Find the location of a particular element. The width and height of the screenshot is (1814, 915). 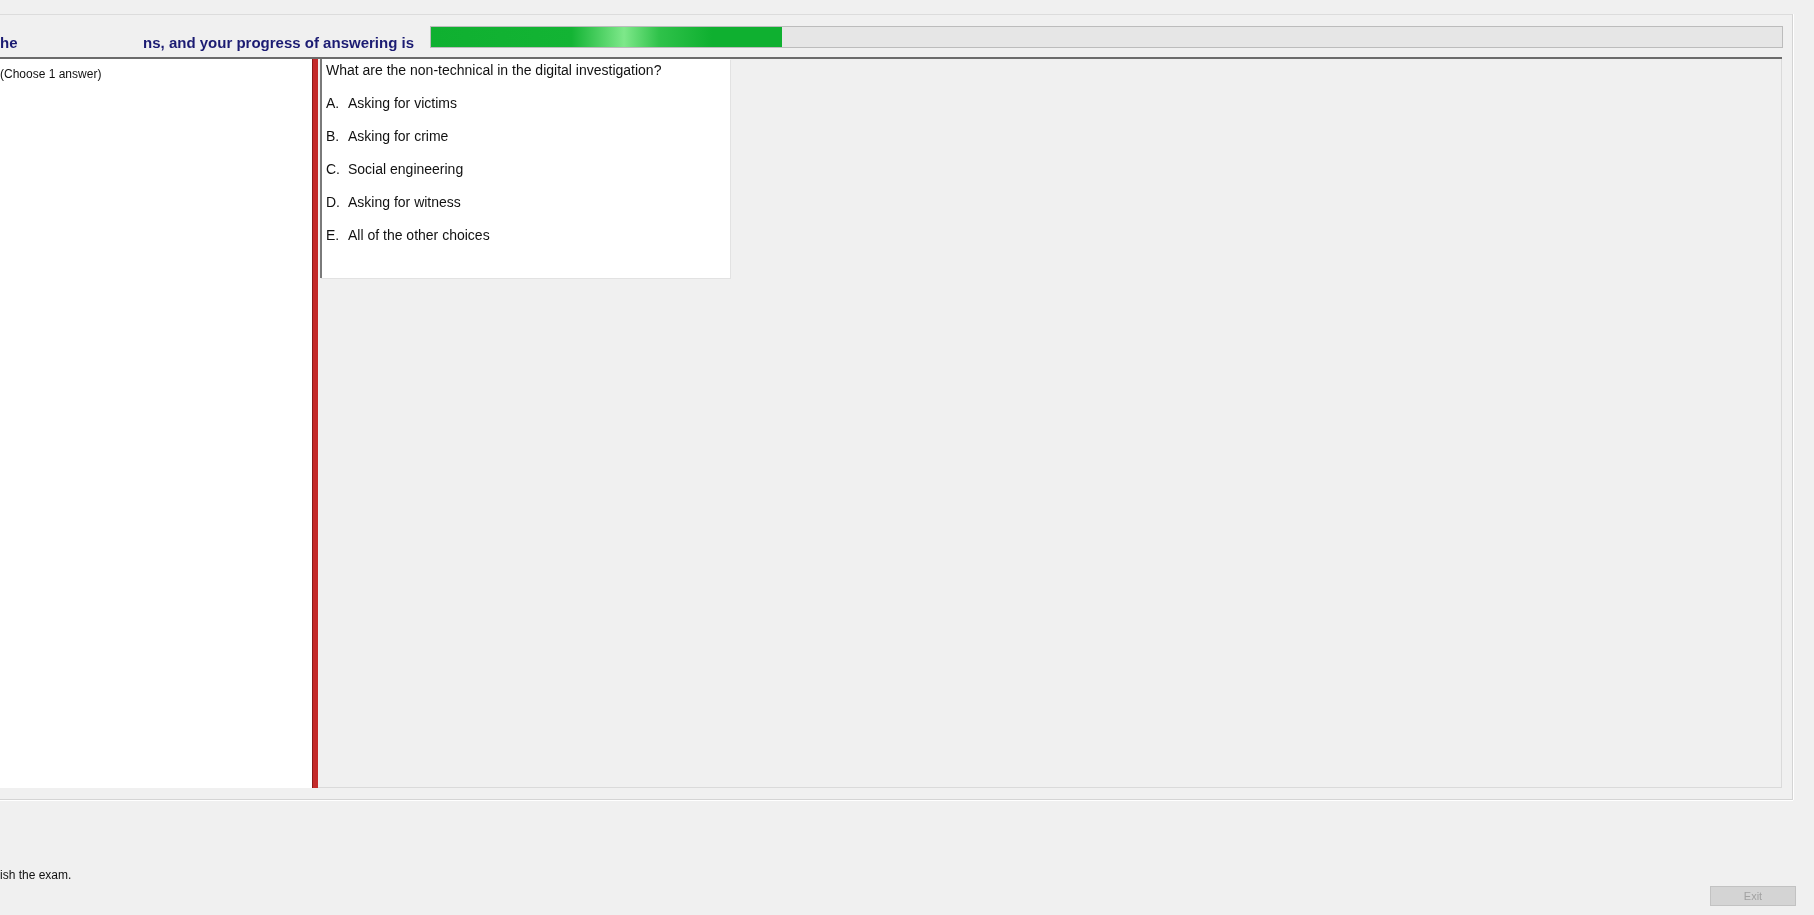

header-text: ns, and your progress of answering is is located at coordinates (278, 42).